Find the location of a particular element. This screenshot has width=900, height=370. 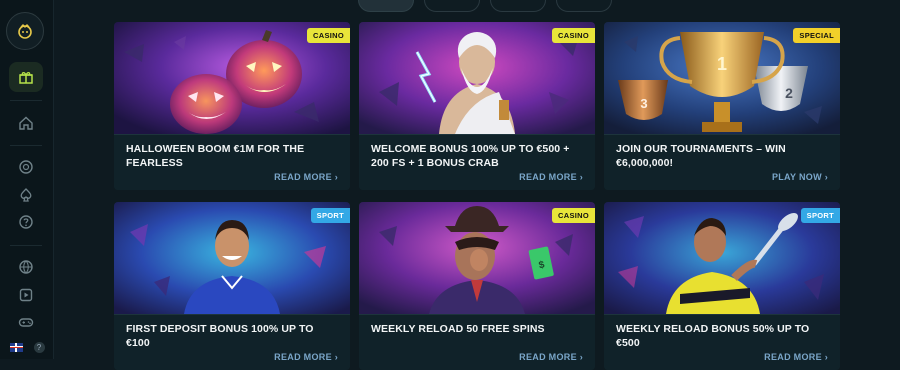

crown-logo-icon is located at coordinates (25, 31).